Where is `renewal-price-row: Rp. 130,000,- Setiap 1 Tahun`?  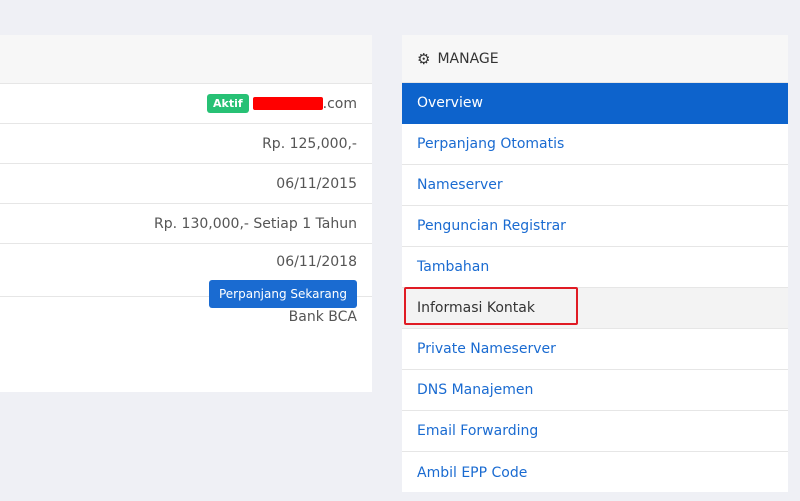
renewal-price-row: Rp. 130,000,- Setiap 1 Tahun is located at coordinates (186, 224).